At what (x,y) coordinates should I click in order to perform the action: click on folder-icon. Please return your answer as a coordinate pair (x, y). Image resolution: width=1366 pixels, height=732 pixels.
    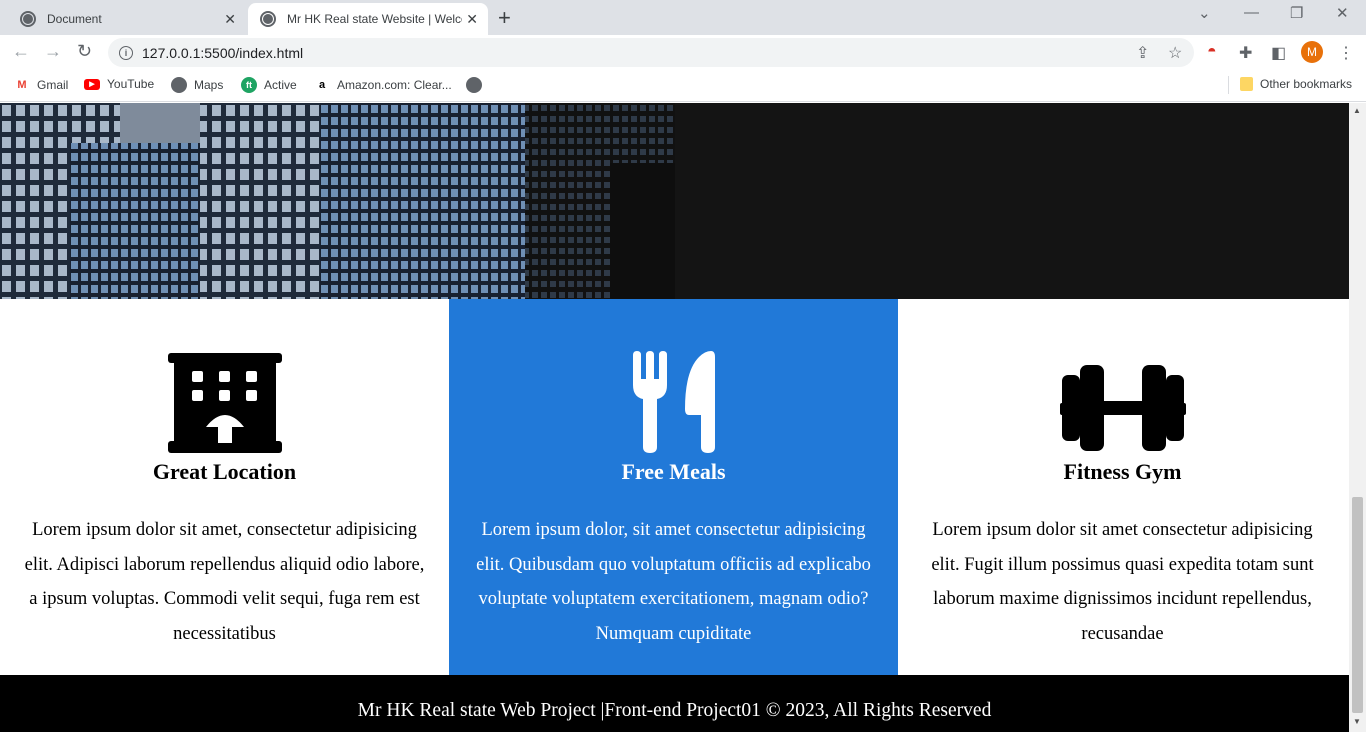
    Looking at the image, I should click on (1246, 84).